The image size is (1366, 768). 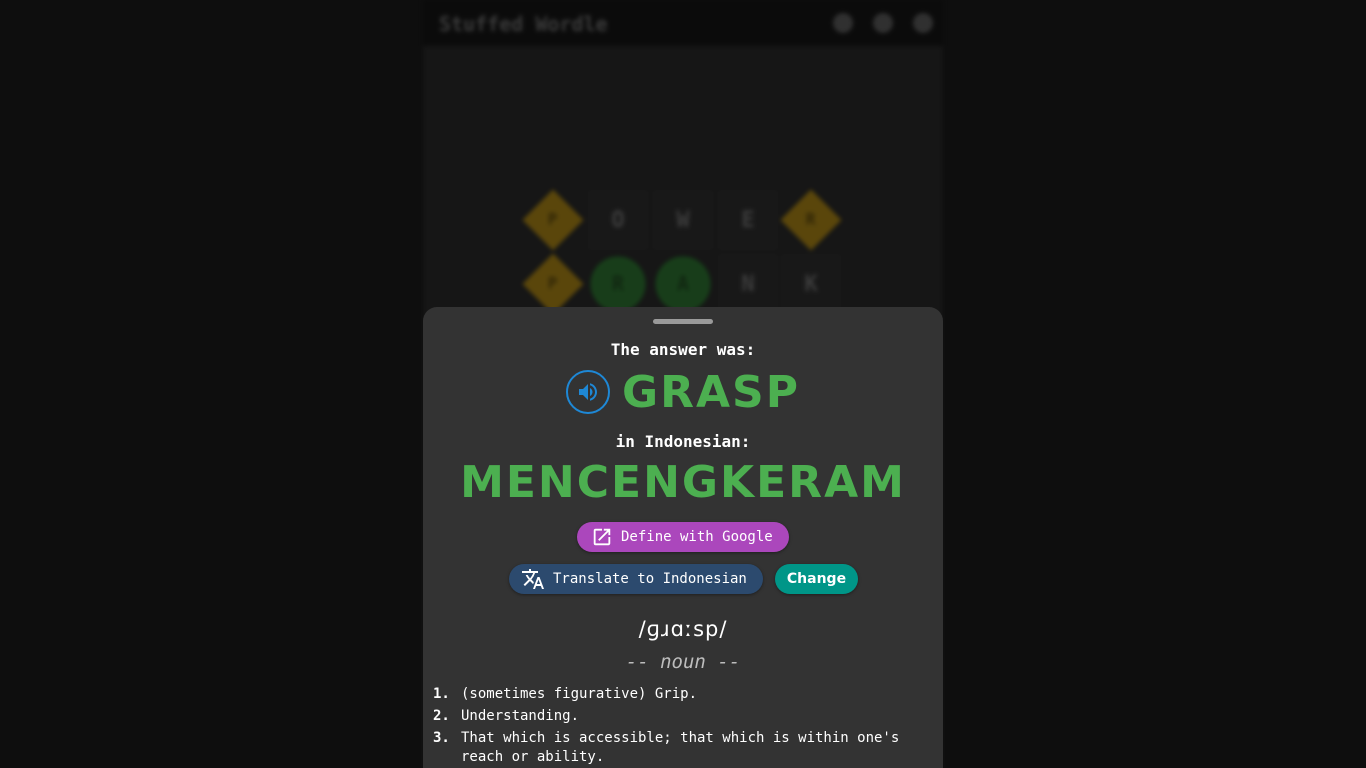 What do you see at coordinates (816, 579) in the screenshot?
I see `change-language-button: Change` at bounding box center [816, 579].